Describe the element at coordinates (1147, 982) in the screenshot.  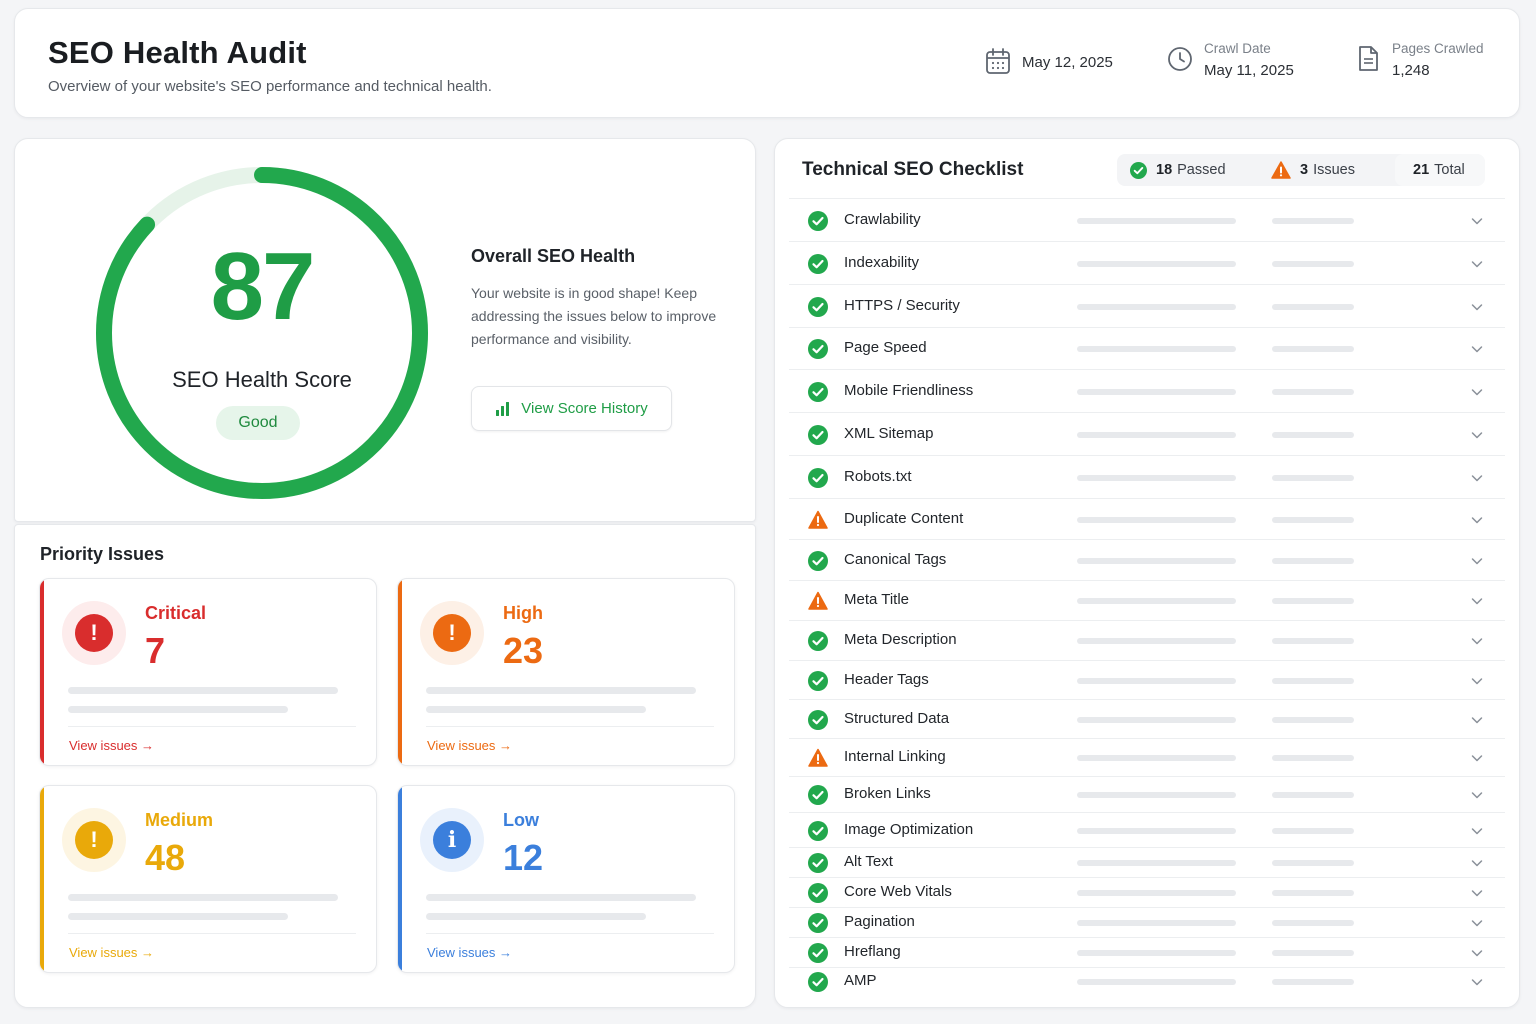
I see `checklist-row: AMP` at that location.